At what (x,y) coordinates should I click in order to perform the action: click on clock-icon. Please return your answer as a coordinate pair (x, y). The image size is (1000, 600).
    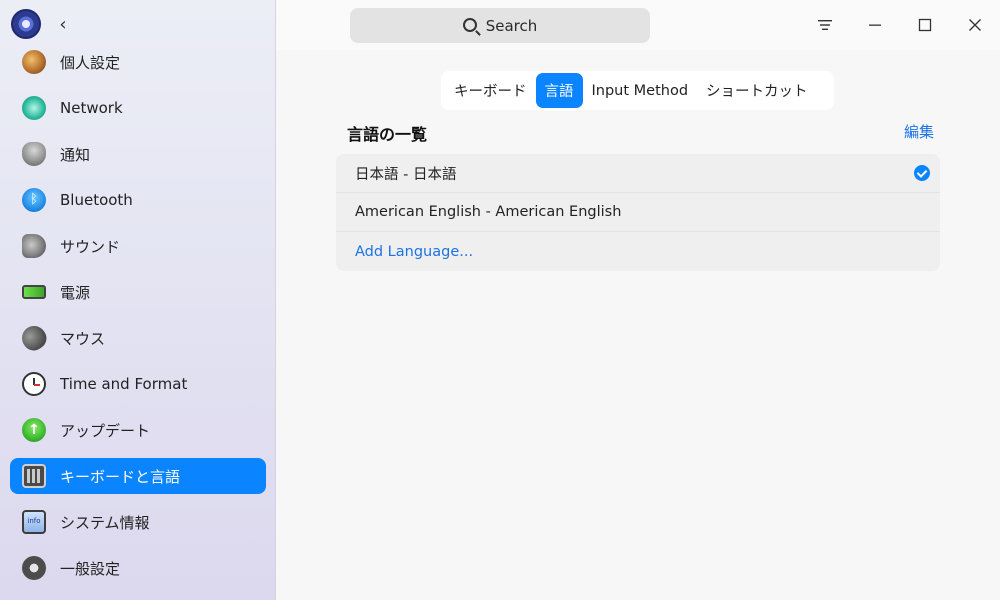
    Looking at the image, I should click on (34, 384).